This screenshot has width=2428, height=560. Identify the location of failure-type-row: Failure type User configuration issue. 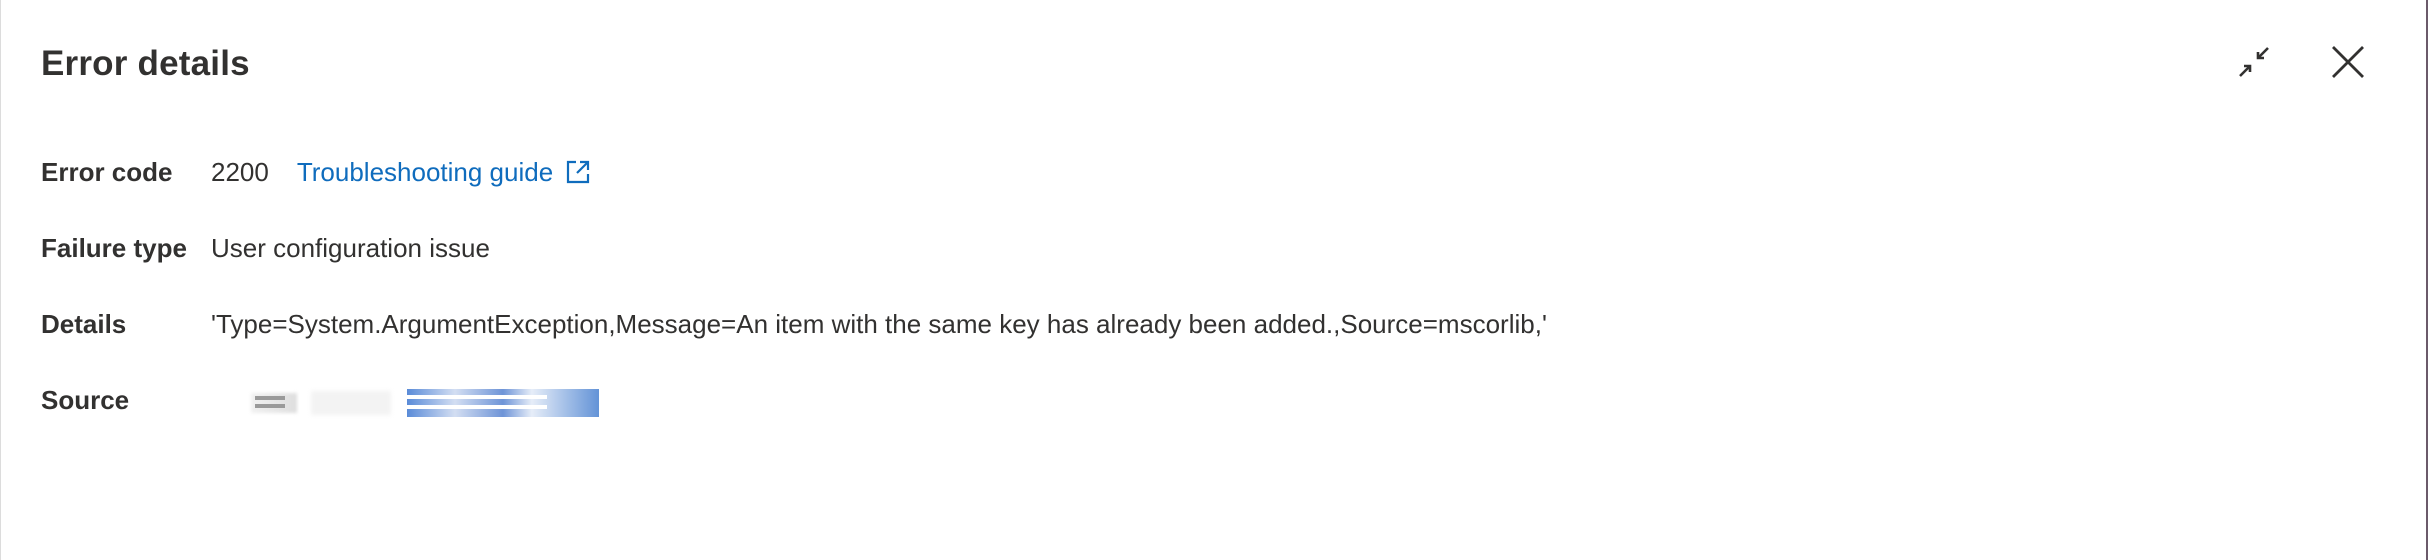
(265, 248).